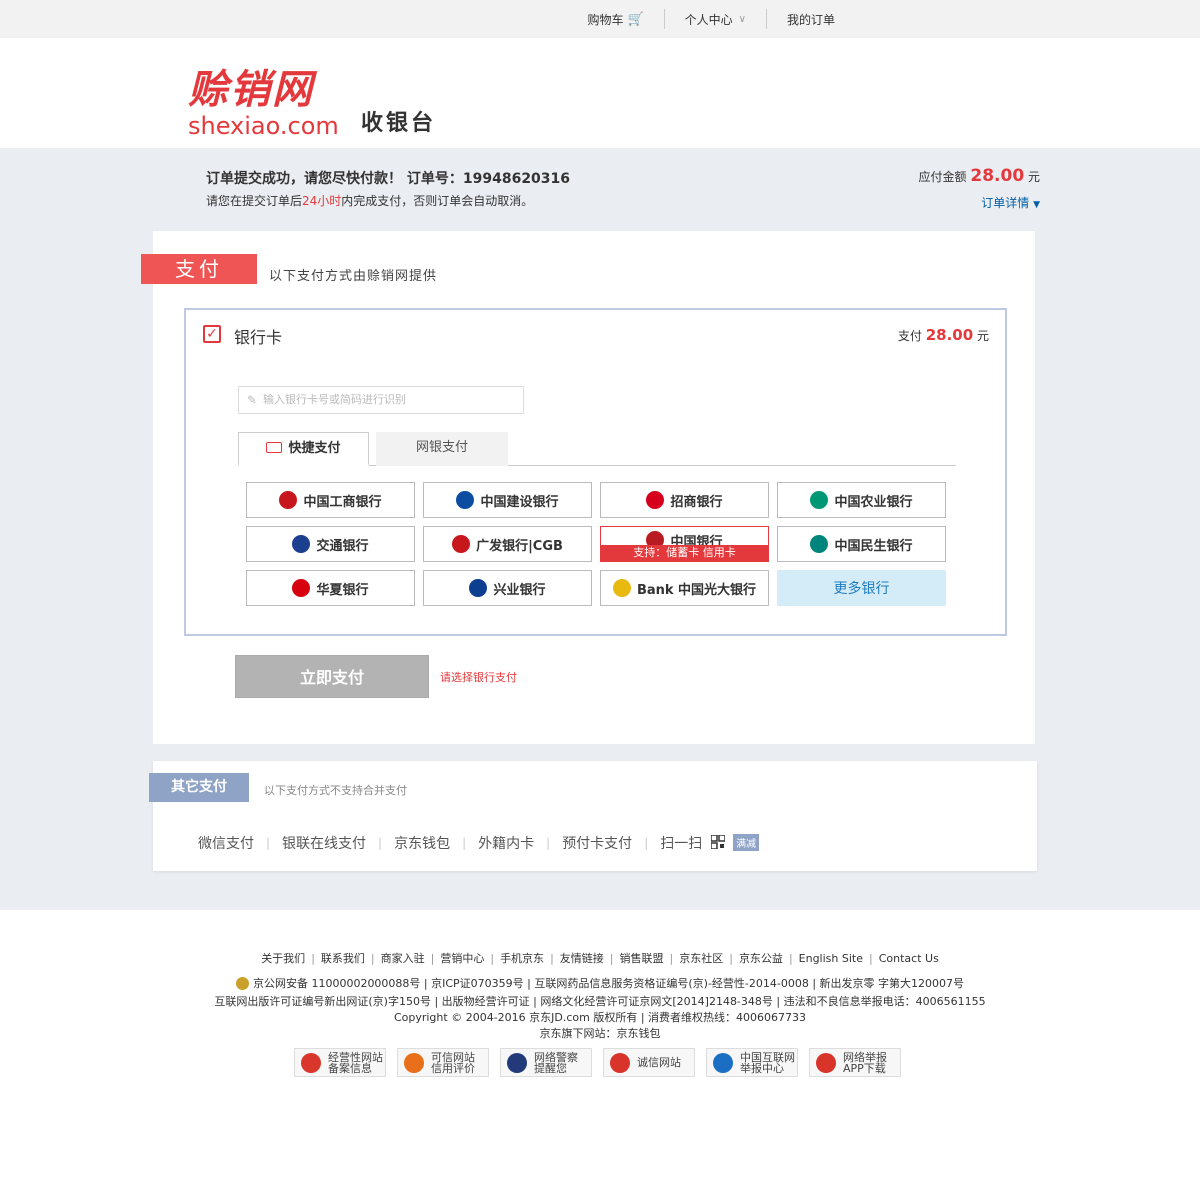 The image size is (1200, 1200). I want to click on page-title: 收银台, so click(399, 123).